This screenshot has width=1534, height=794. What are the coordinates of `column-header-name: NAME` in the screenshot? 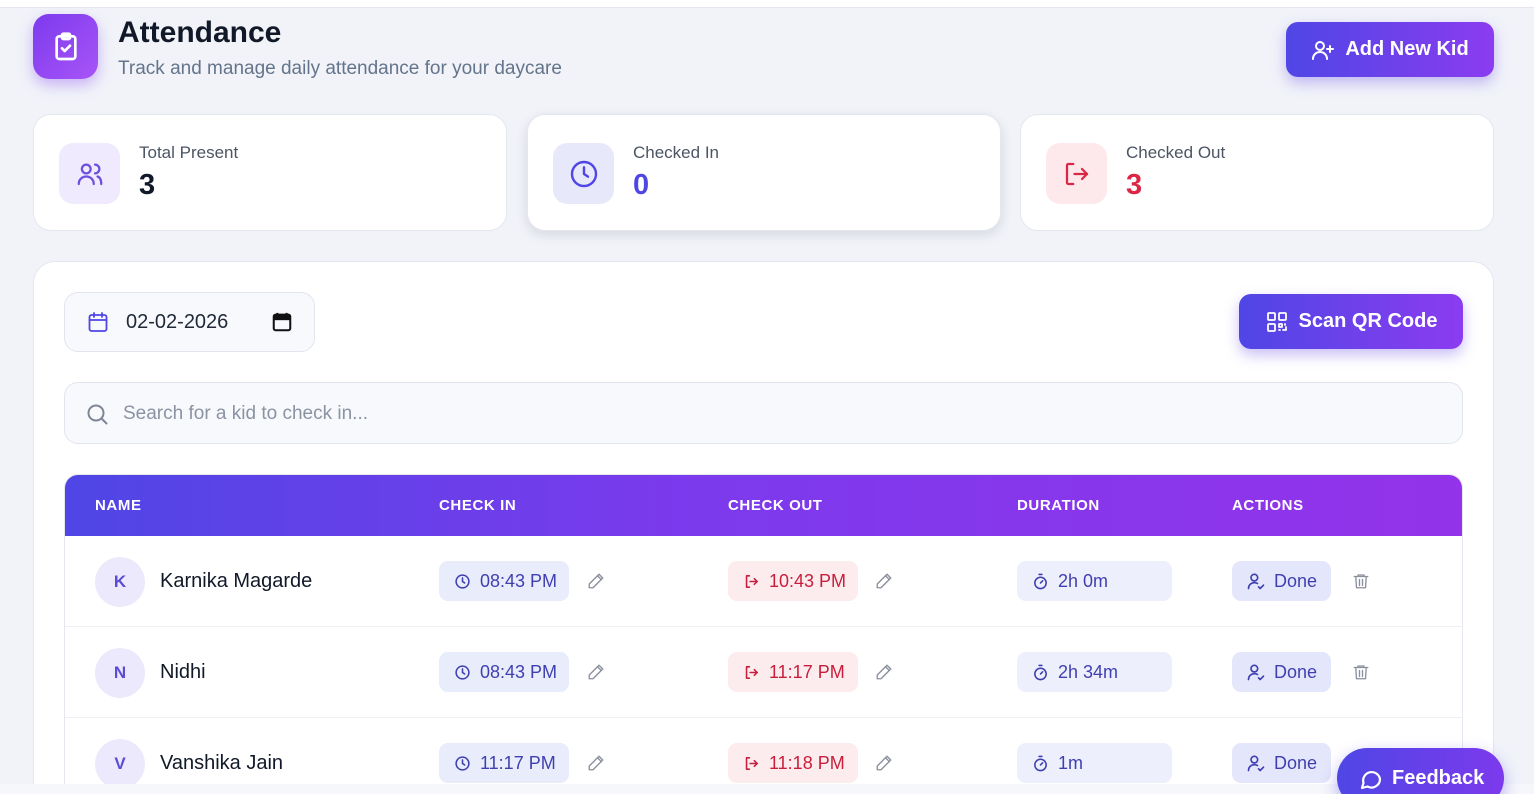 It's located at (118, 505).